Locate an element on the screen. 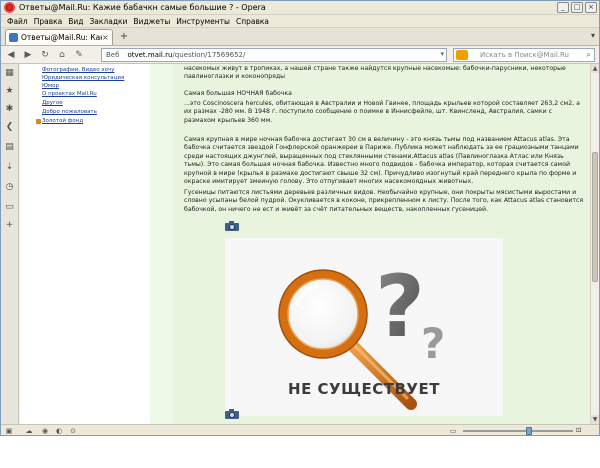 The image size is (600, 468). sidebar-link-other: Другое is located at coordinates (52, 103).